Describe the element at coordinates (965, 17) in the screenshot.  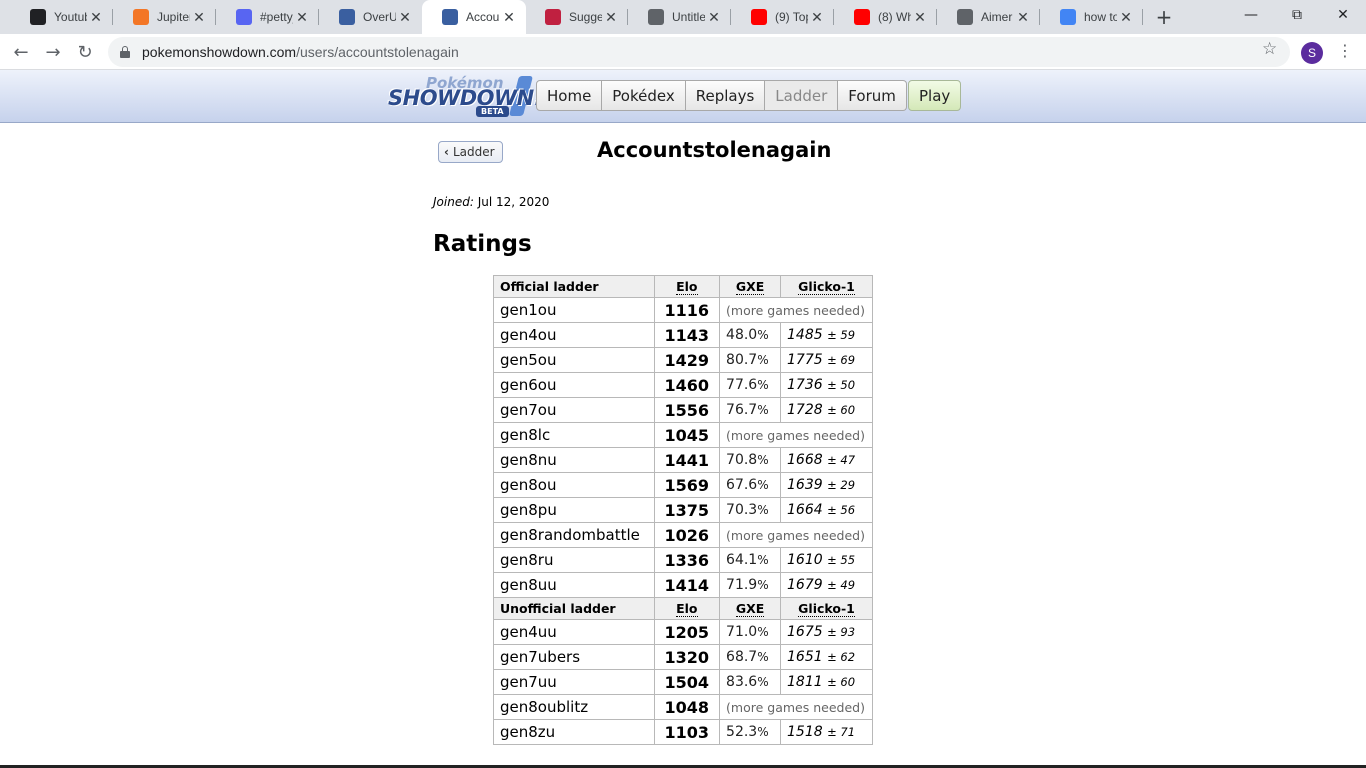
I see `globe-icon` at that location.